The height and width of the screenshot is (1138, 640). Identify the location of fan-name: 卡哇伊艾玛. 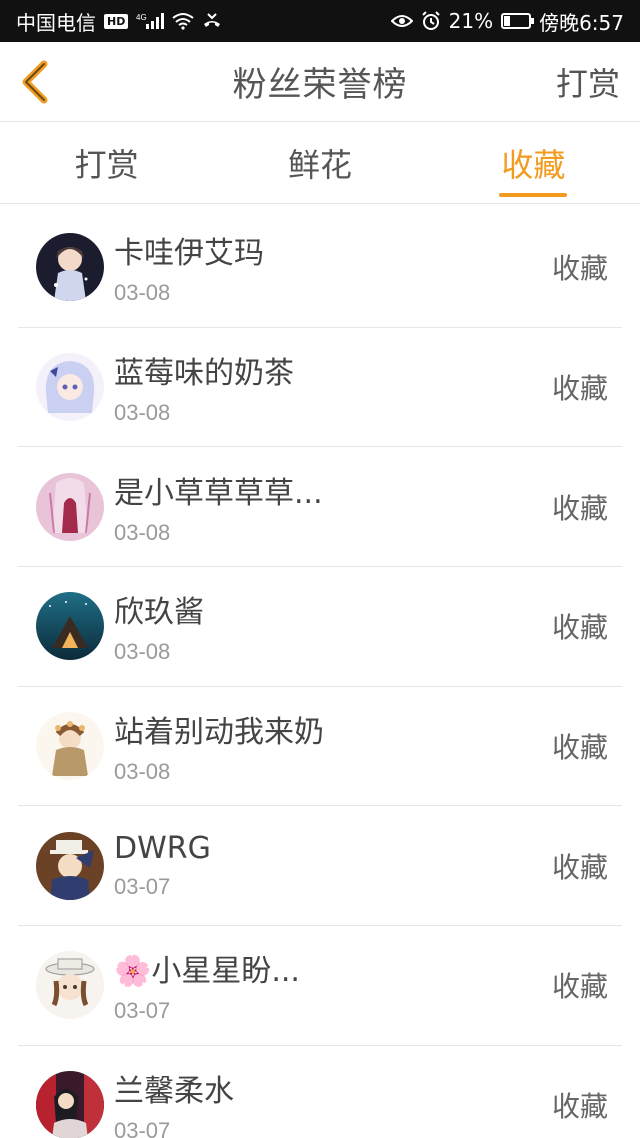
(189, 254).